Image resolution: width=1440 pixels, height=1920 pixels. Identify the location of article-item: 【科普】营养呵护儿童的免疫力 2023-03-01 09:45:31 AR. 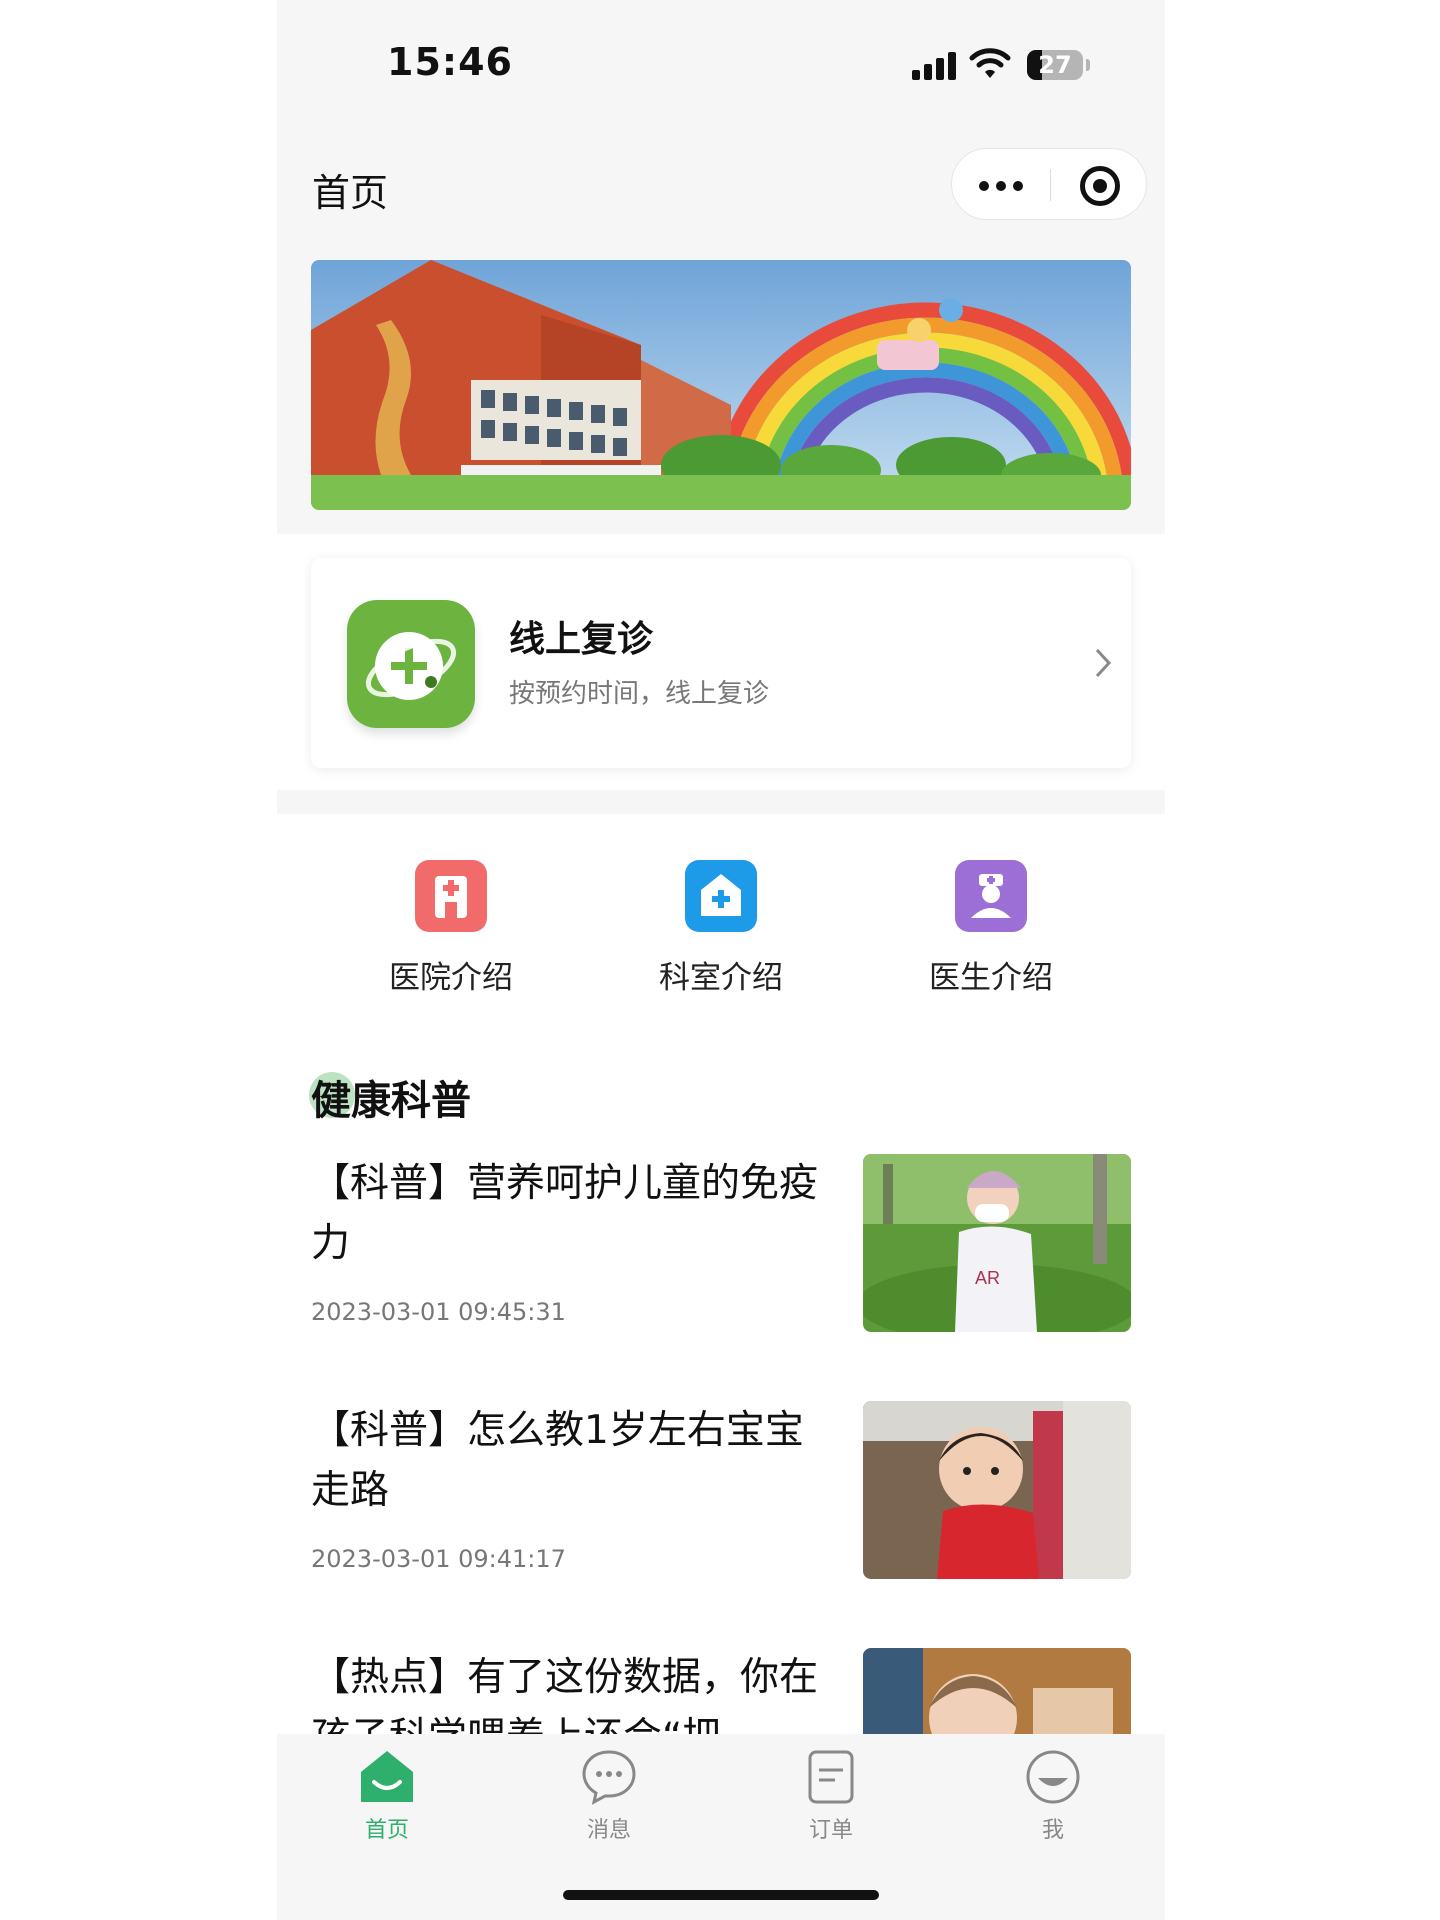
(721, 1254).